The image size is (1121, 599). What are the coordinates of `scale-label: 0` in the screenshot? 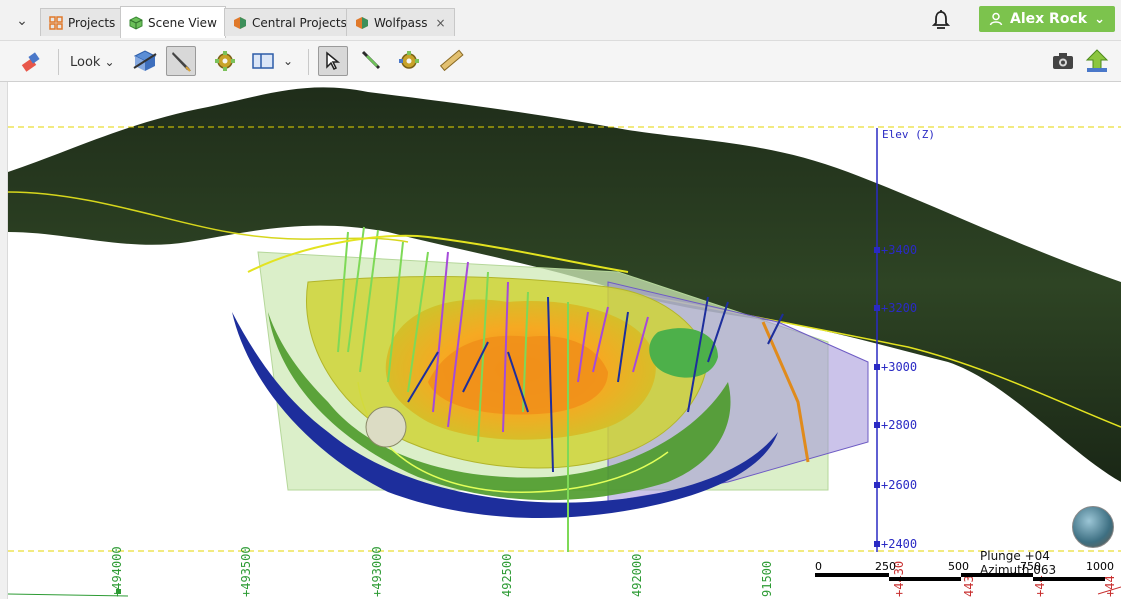 It's located at (818, 566).